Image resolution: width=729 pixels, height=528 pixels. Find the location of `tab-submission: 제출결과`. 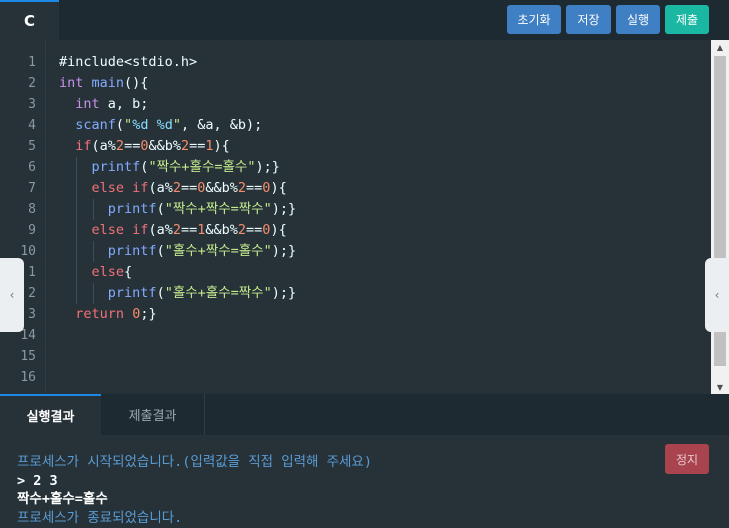

tab-submission: 제출결과 is located at coordinates (153, 414).